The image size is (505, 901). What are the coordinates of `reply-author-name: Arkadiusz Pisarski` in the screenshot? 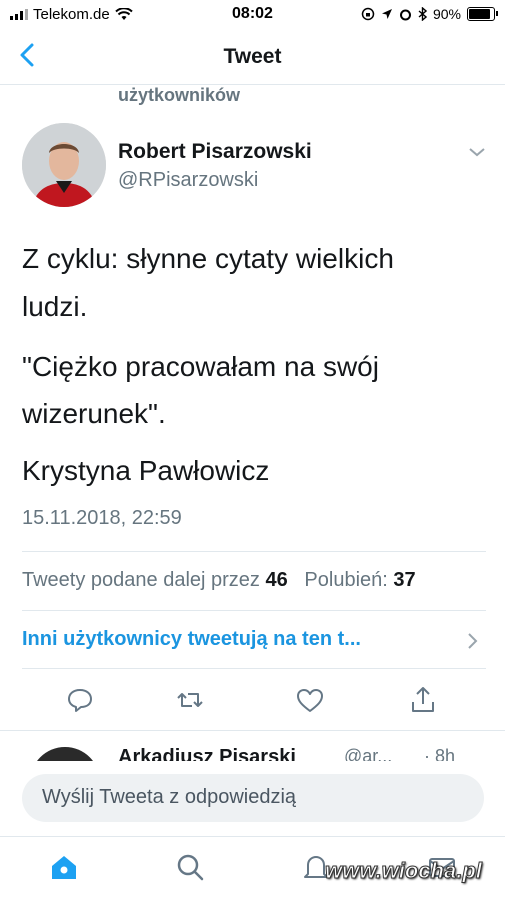 It's located at (207, 753).